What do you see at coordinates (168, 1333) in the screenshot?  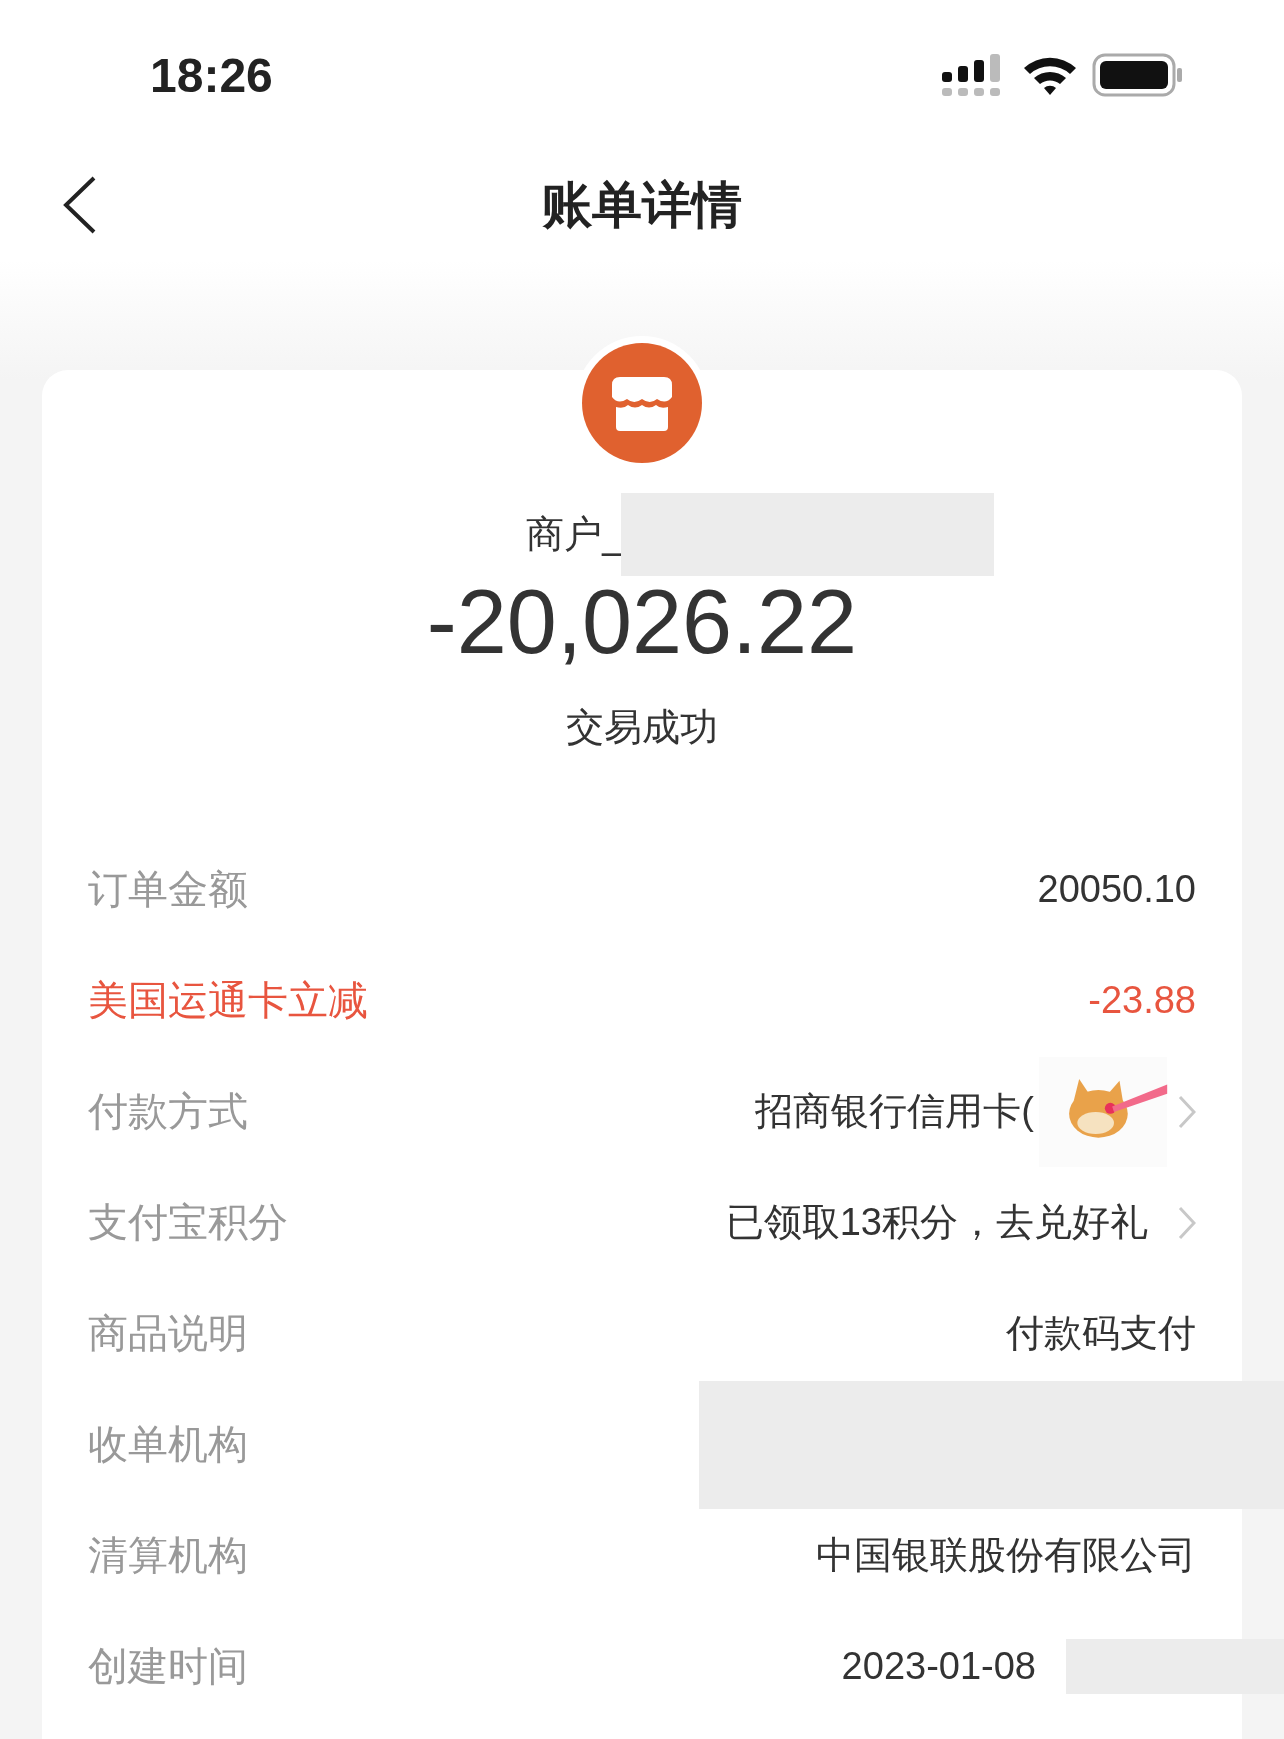 I see `field-label: 商品说明` at bounding box center [168, 1333].